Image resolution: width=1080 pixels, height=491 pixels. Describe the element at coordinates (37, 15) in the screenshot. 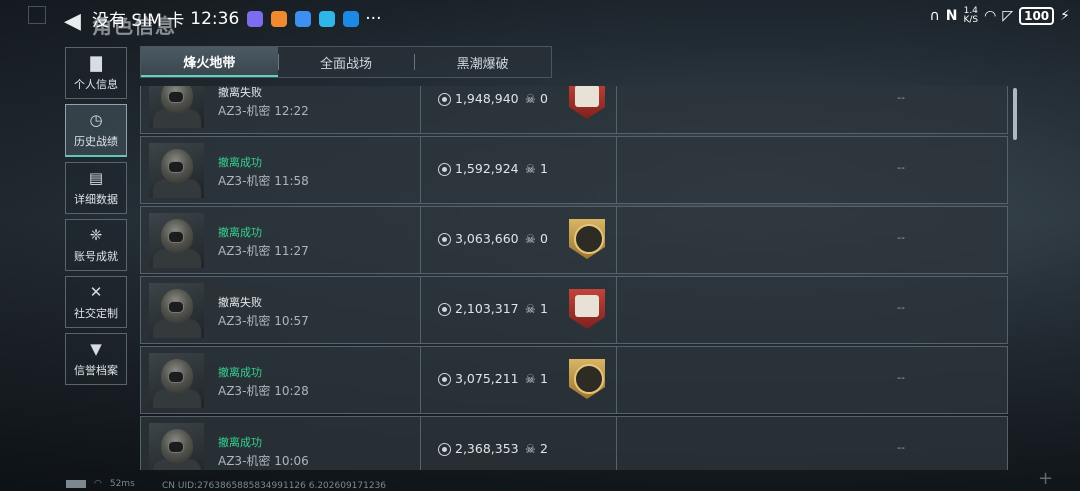

I see `corner-frame` at that location.